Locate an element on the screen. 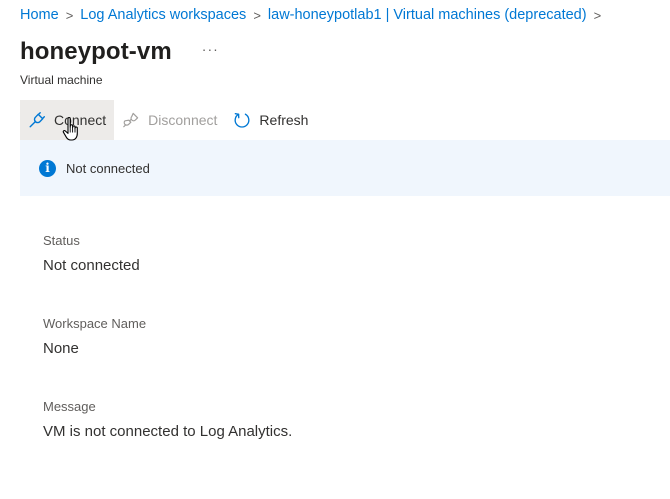 The image size is (670, 499). refresh-label: Refresh is located at coordinates (284, 120).